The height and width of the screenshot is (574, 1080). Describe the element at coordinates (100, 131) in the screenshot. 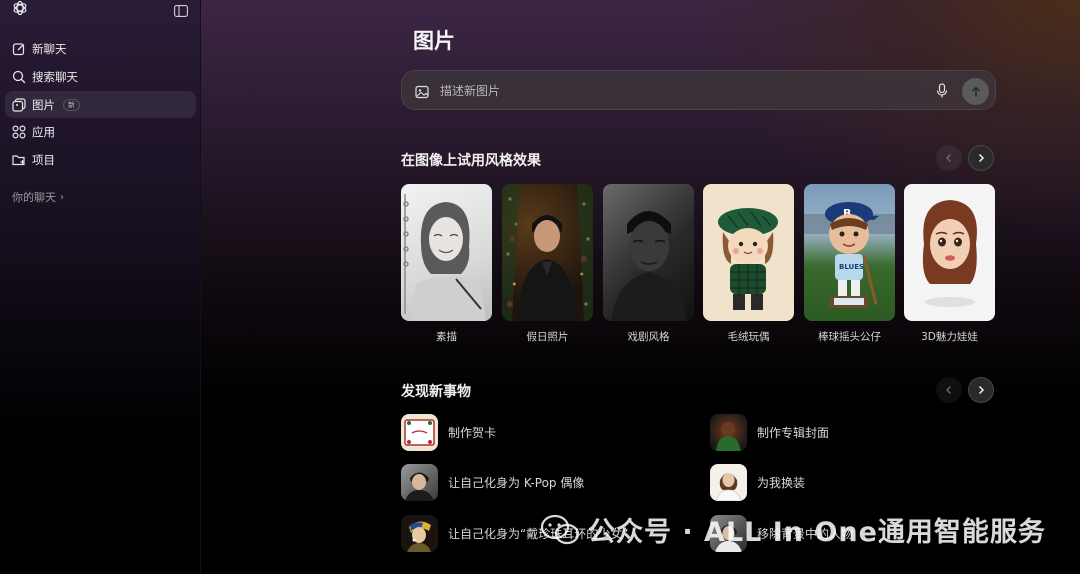

I see `sidebar-item-apps: 应用` at that location.